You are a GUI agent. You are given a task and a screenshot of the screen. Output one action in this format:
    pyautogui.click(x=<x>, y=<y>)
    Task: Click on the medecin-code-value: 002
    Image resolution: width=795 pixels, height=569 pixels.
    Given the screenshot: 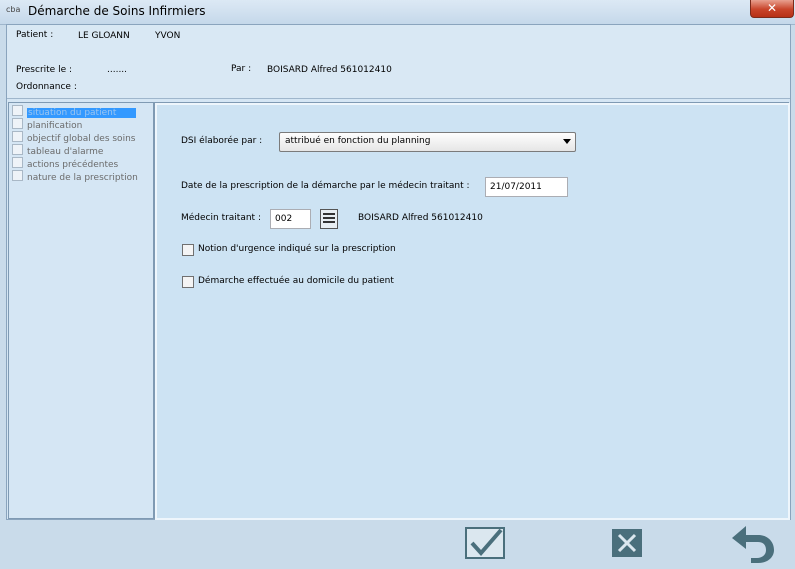 What is the action you would take?
    pyautogui.click(x=284, y=219)
    